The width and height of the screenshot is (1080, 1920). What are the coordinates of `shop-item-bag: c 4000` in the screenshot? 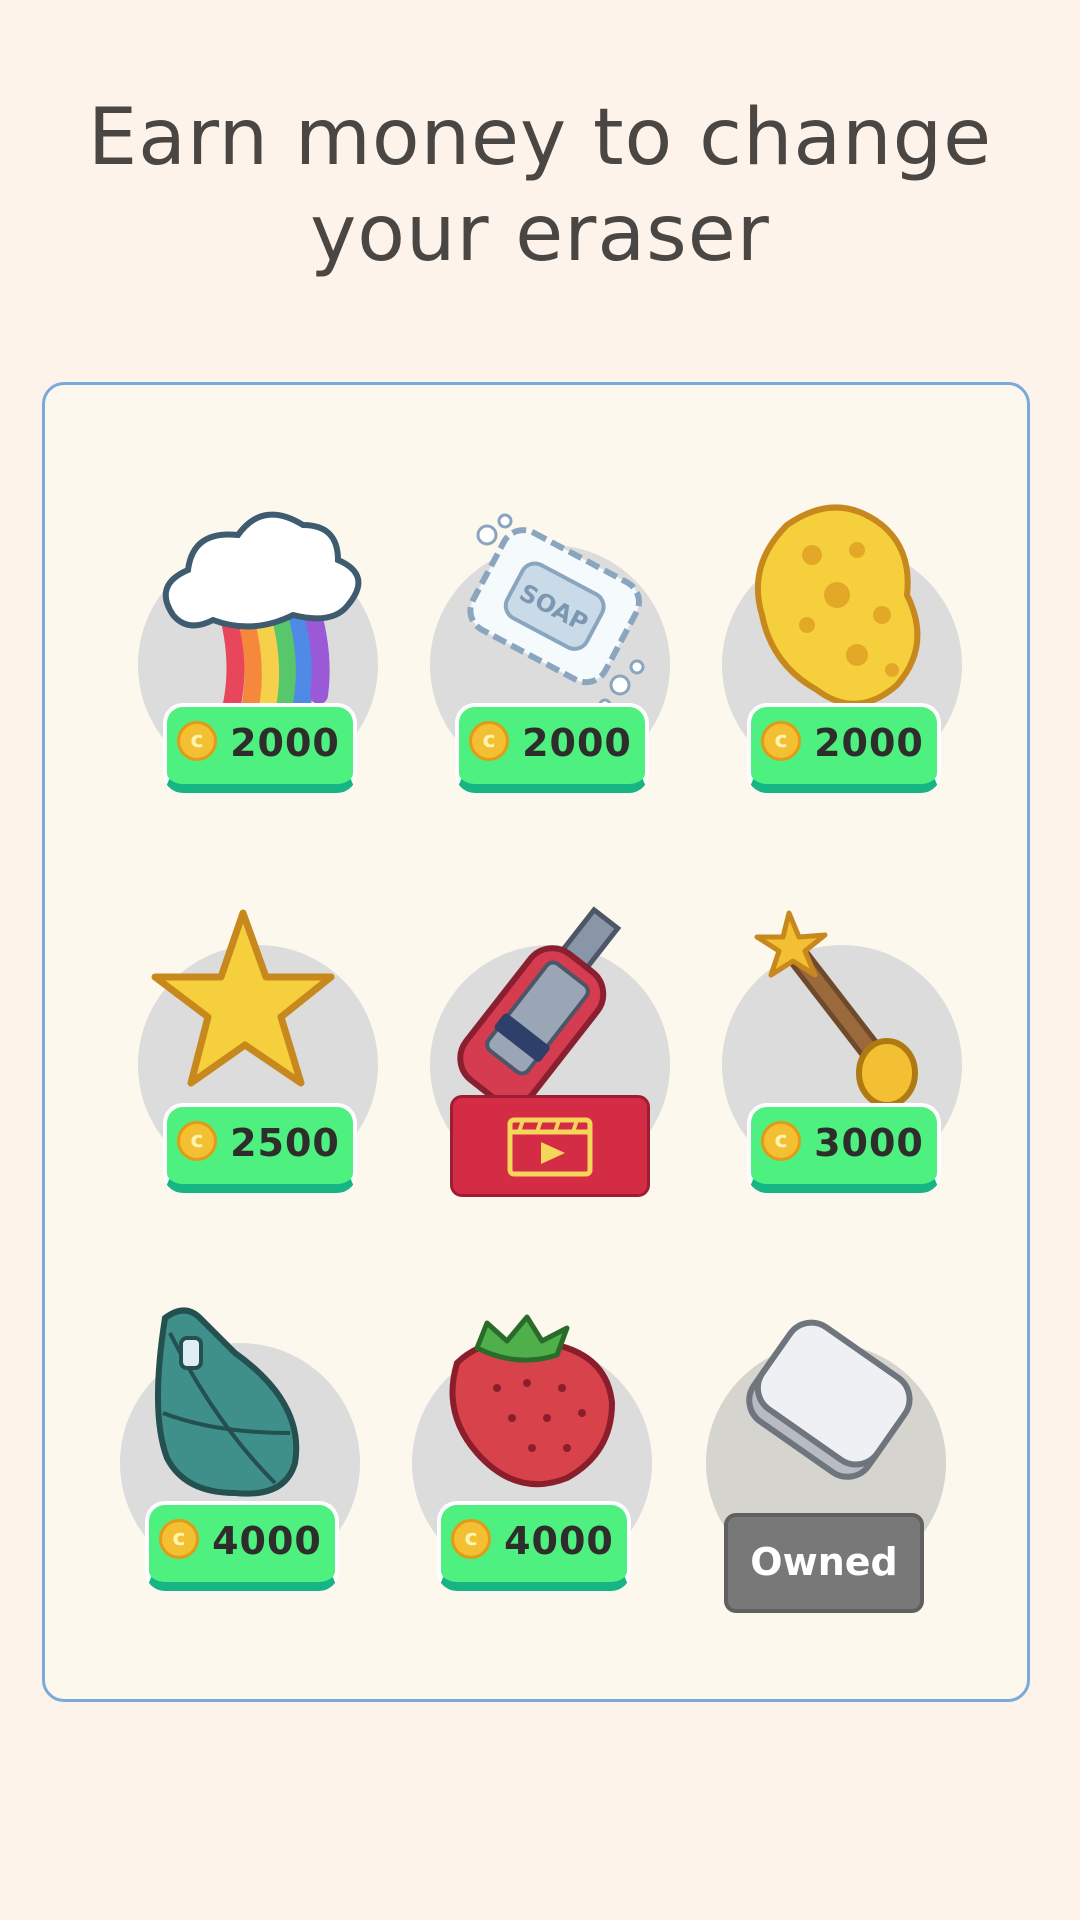 It's located at (240, 1453).